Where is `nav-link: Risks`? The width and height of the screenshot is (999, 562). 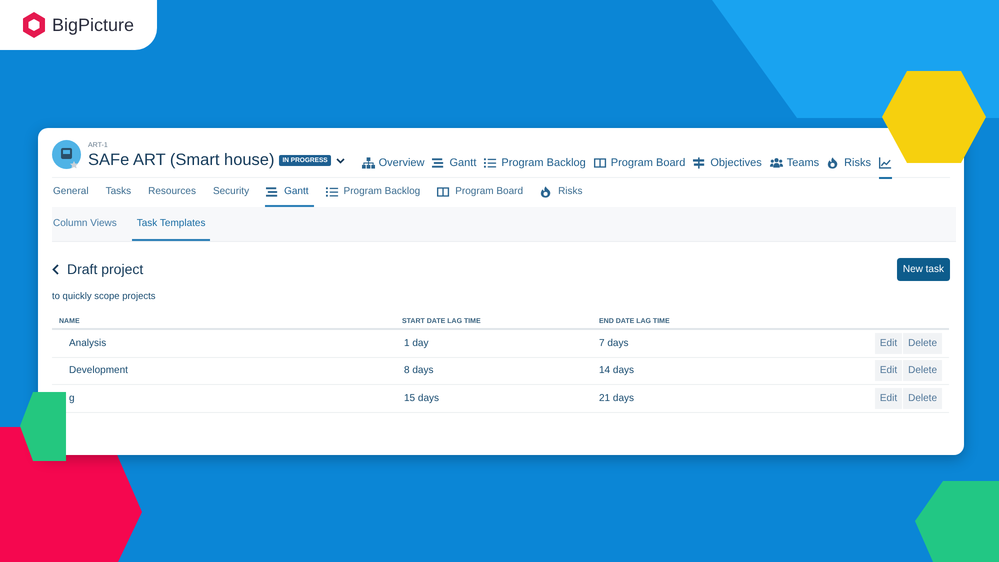 nav-link: Risks is located at coordinates (849, 166).